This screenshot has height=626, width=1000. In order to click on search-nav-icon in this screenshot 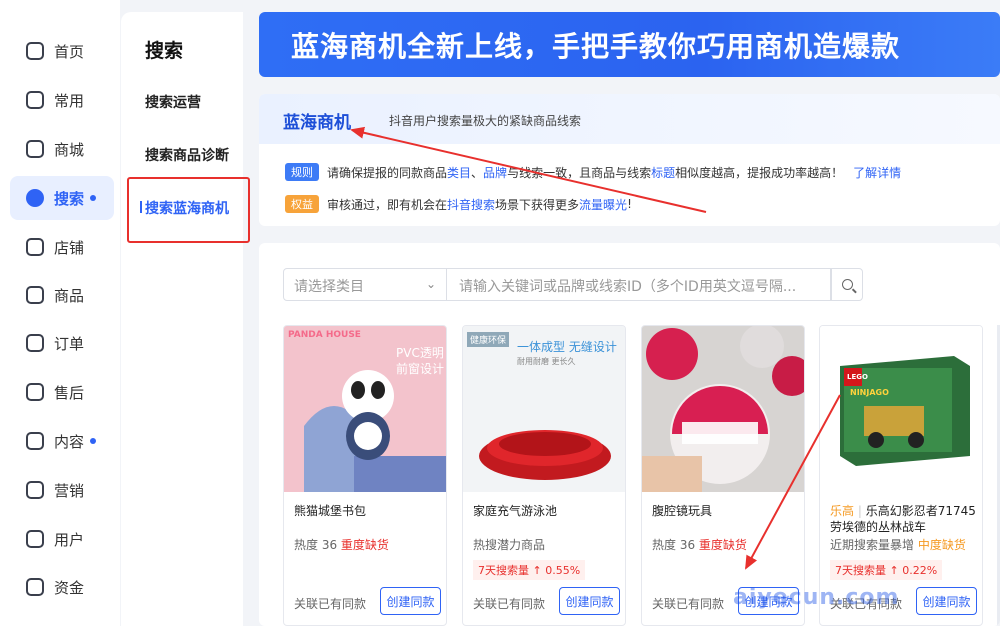, I will do `click(35, 198)`.